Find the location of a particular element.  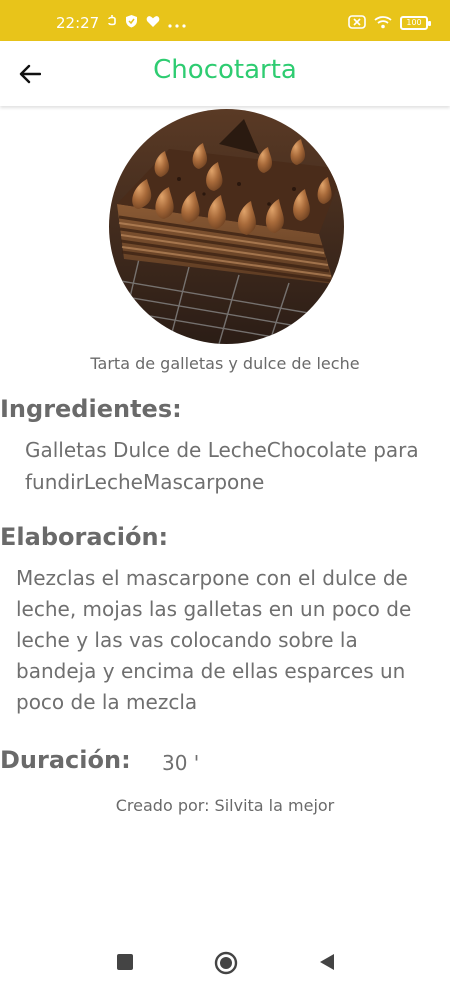

home-button is located at coordinates (226, 965).